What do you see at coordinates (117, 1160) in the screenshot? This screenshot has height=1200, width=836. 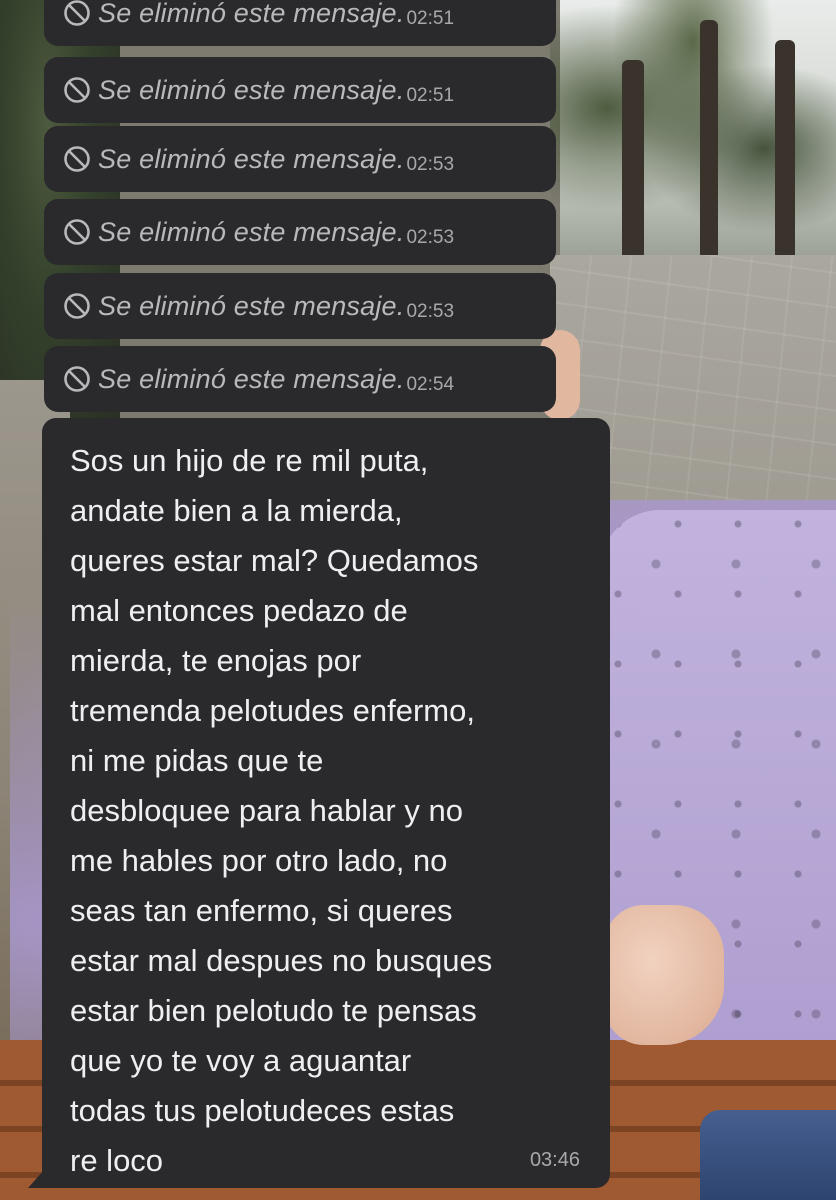 I see `message-line: re loco` at bounding box center [117, 1160].